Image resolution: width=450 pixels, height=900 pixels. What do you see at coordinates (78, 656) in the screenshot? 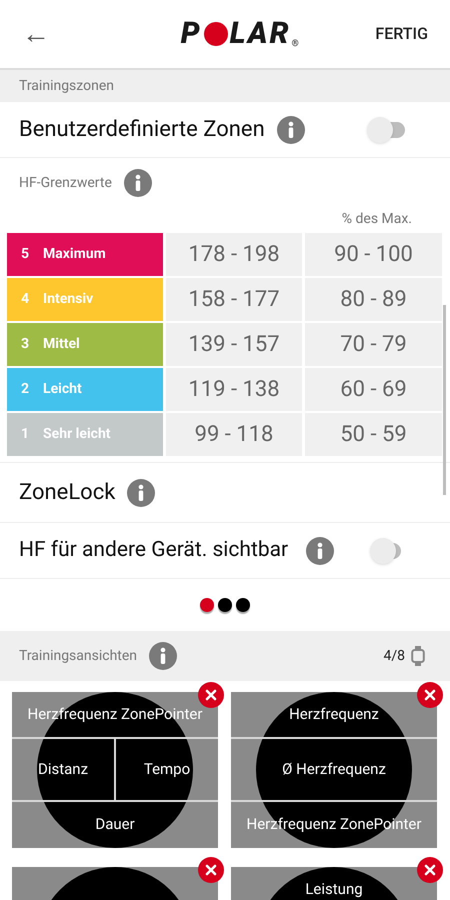
I see `section-title: Trainingsansichten` at bounding box center [78, 656].